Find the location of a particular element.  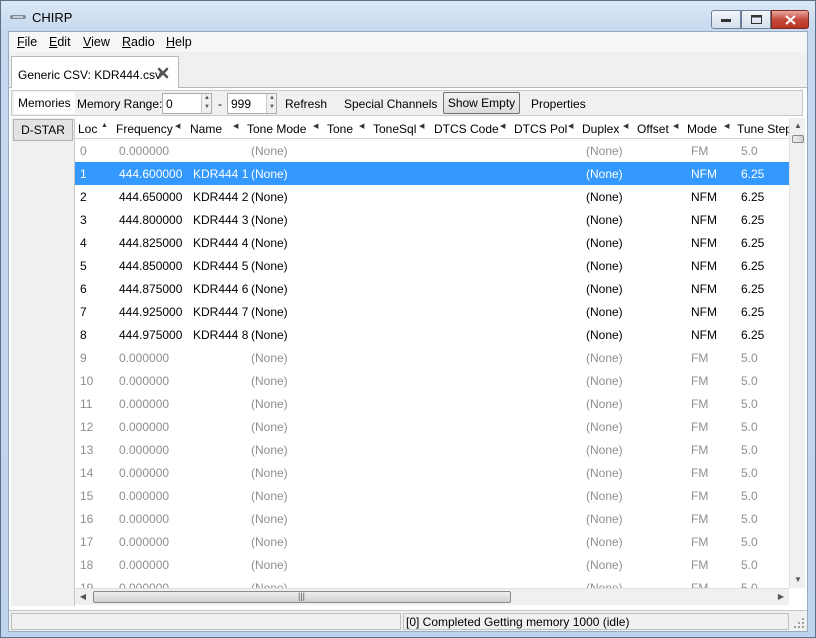

cell-name: KDR444 8 is located at coordinates (220, 335).